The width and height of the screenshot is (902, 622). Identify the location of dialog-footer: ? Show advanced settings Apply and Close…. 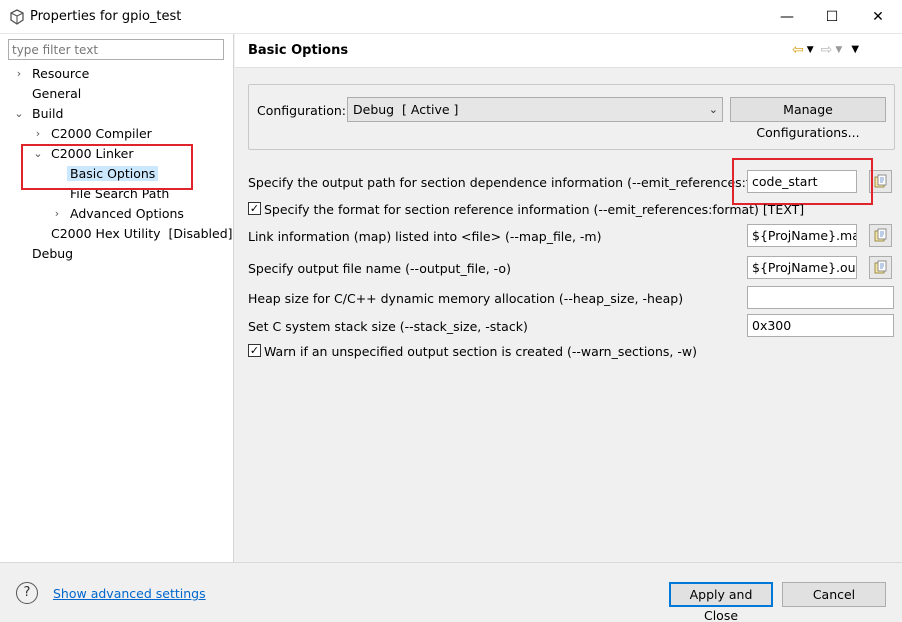
(451, 592).